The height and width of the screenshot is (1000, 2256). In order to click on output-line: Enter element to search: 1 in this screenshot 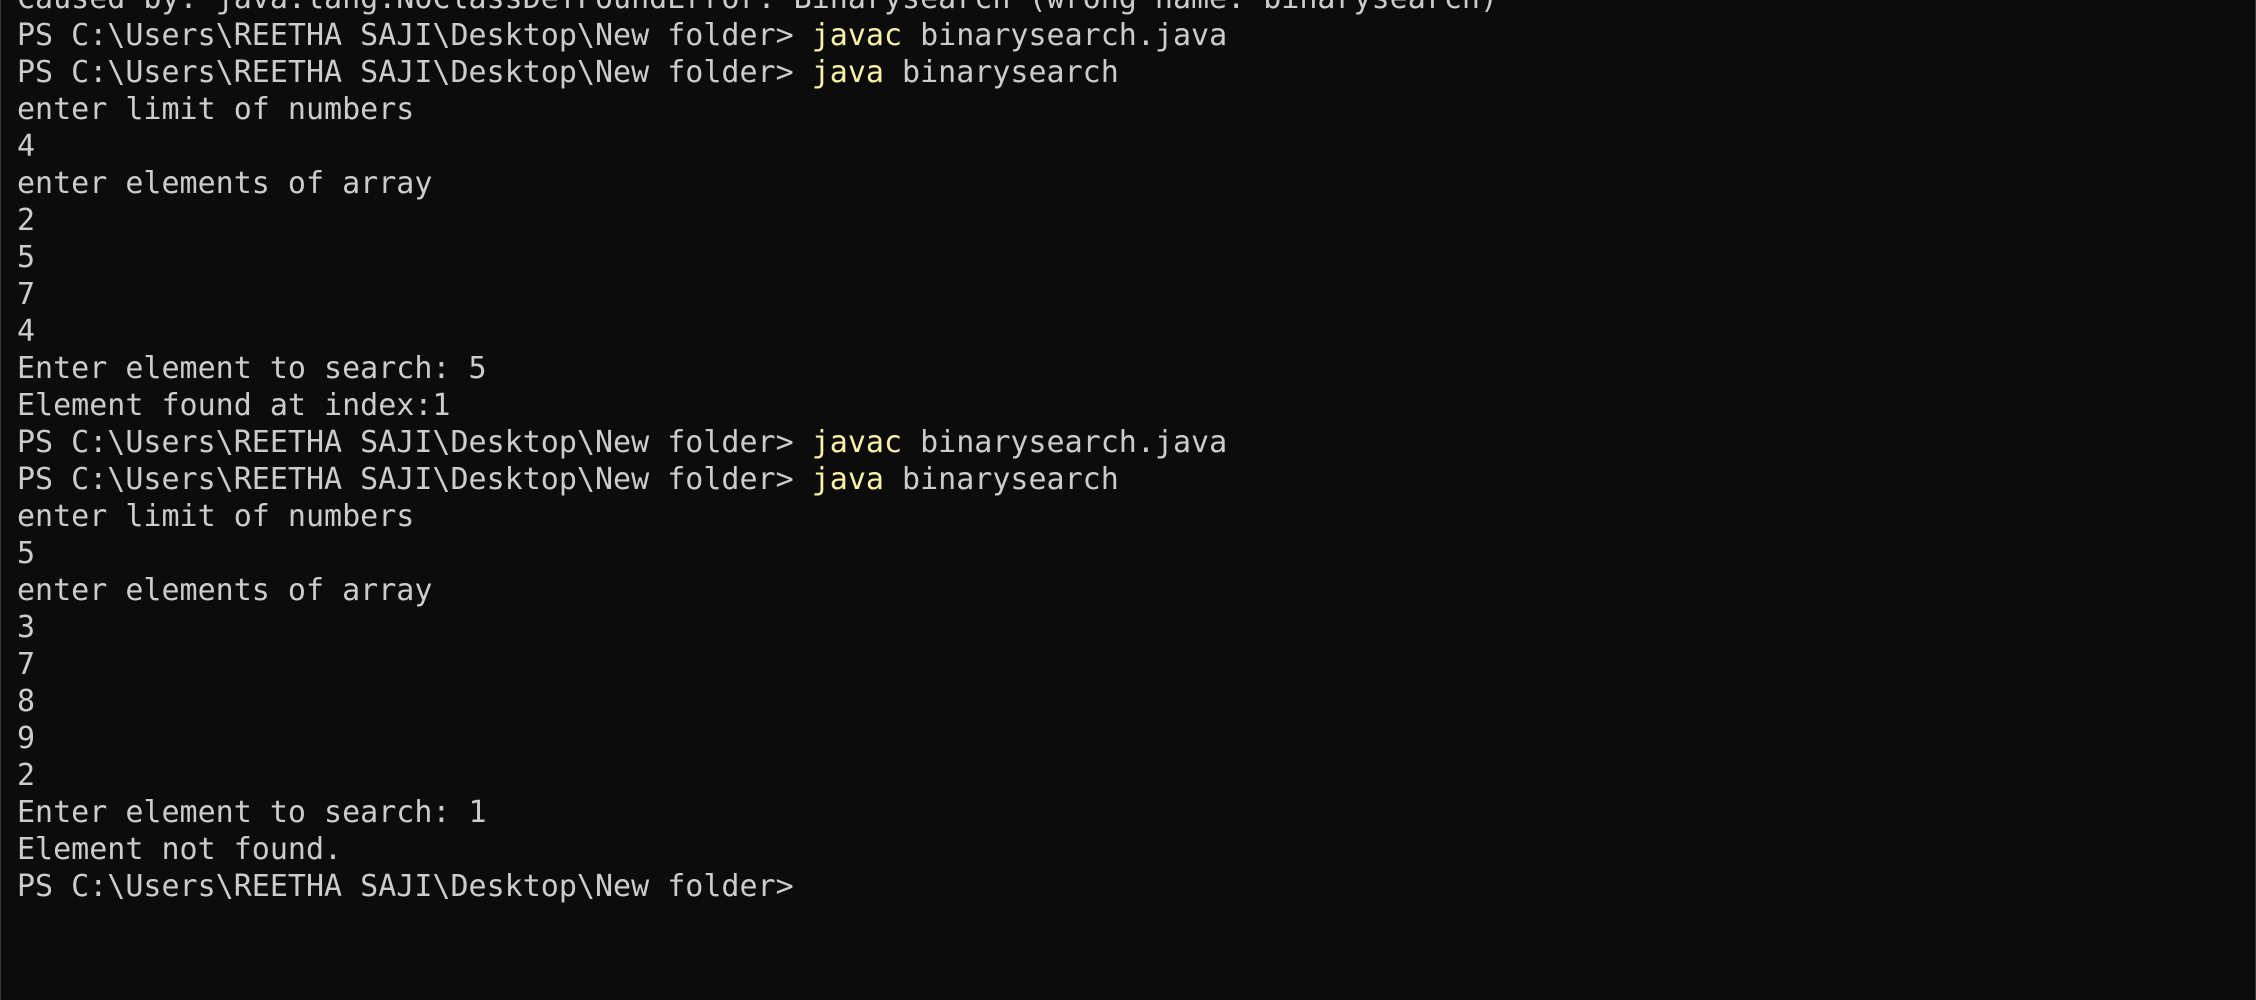, I will do `click(252, 812)`.